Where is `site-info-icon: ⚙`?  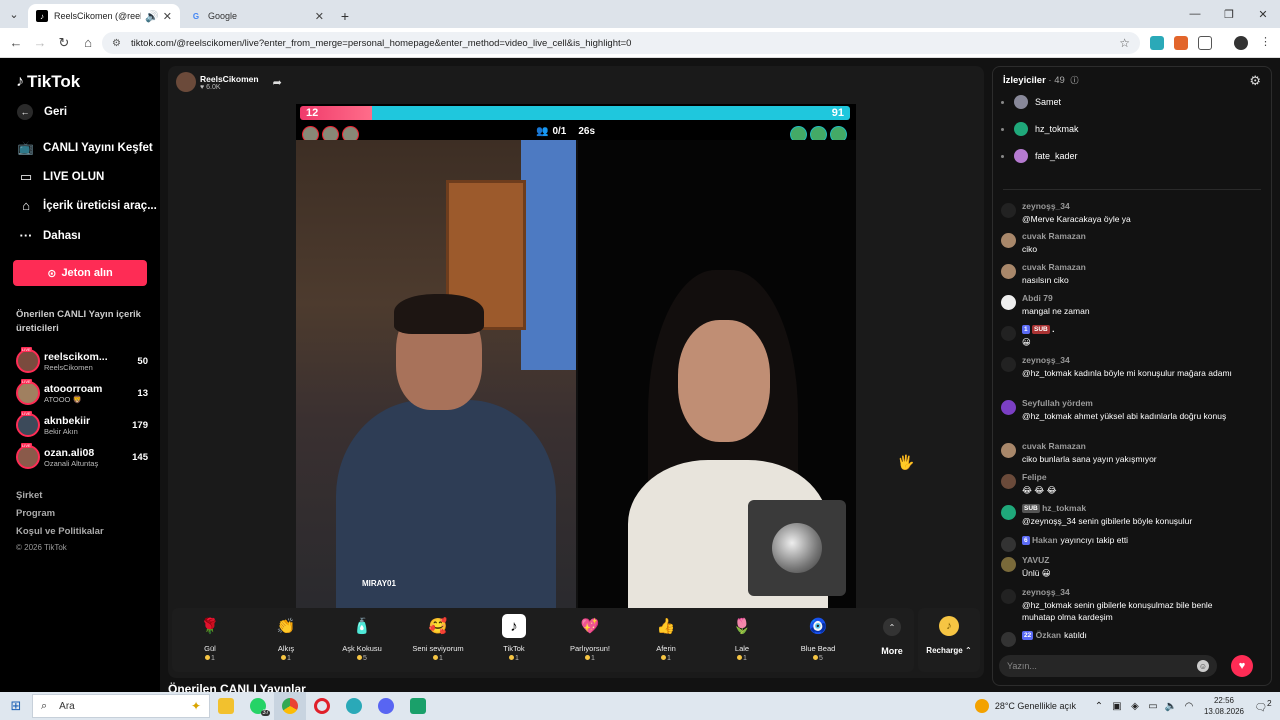 site-info-icon: ⚙ is located at coordinates (116, 43).